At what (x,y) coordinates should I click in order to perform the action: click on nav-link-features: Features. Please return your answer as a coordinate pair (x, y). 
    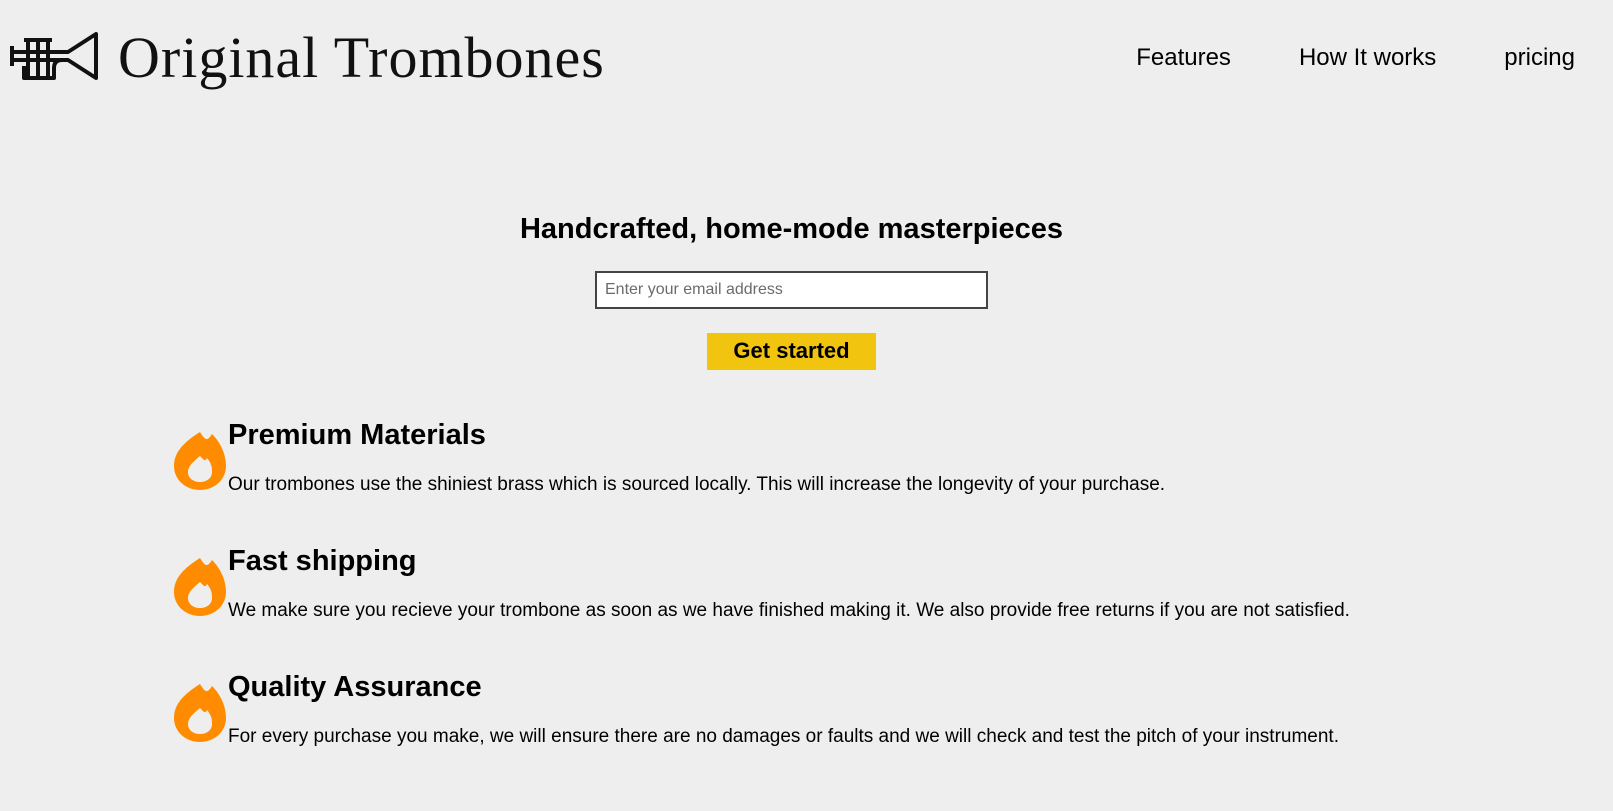
    Looking at the image, I should click on (1183, 58).